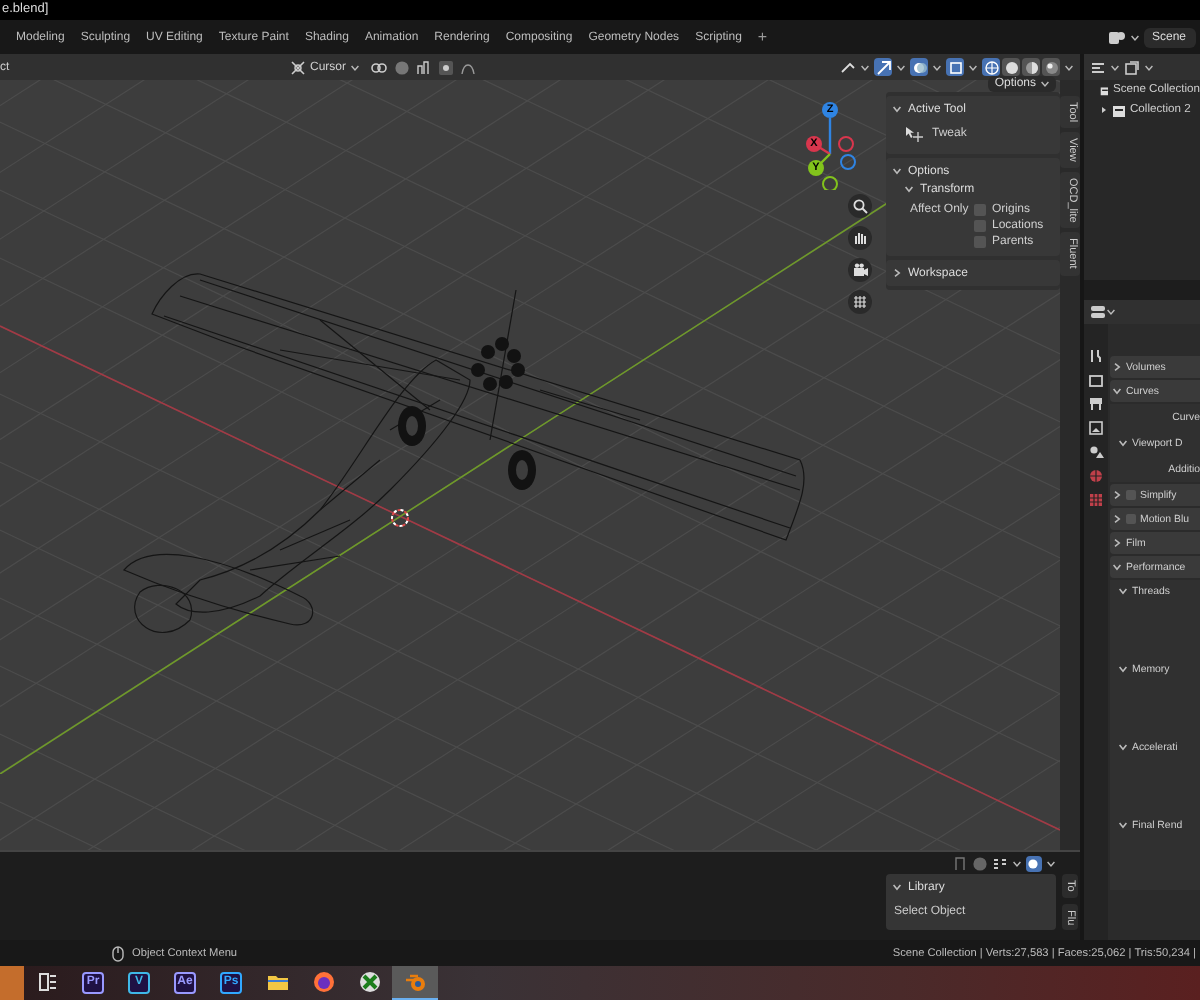  What do you see at coordinates (1096, 356) in the screenshot?
I see `tool-icon` at bounding box center [1096, 356].